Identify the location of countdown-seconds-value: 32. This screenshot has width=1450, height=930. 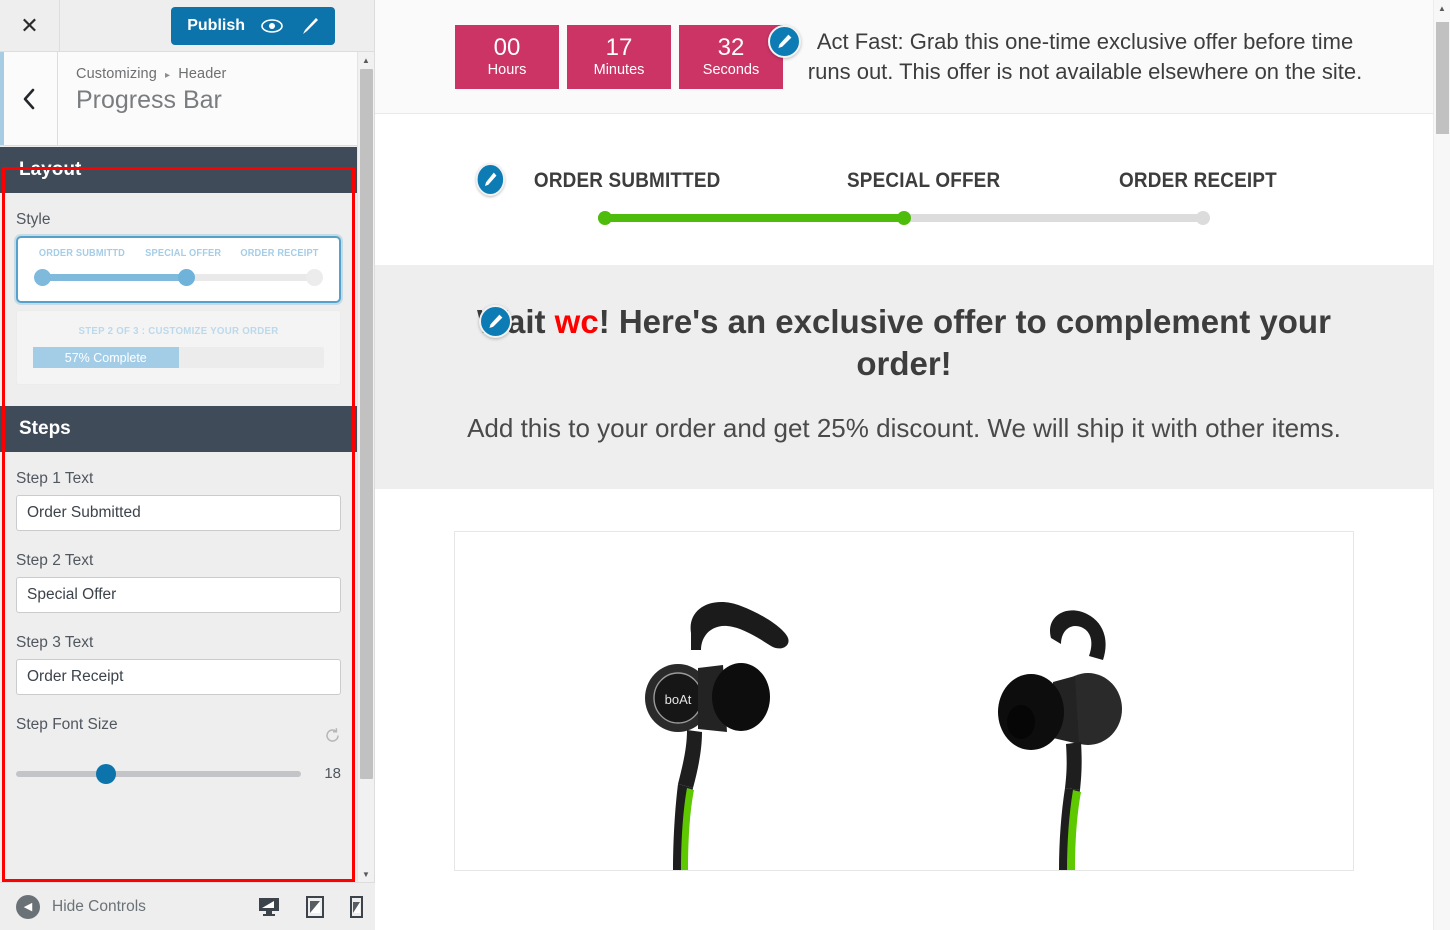
(731, 47).